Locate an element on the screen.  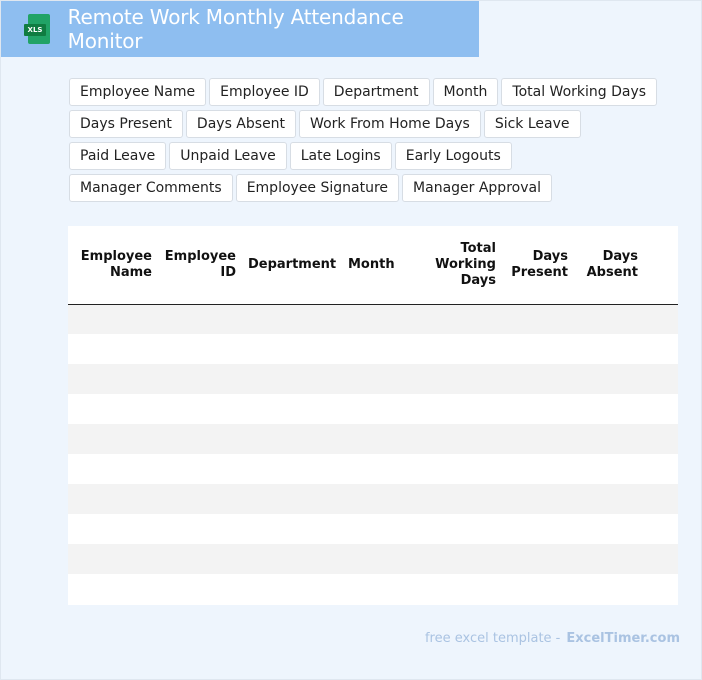
field-chip: Manager Approval is located at coordinates (477, 188).